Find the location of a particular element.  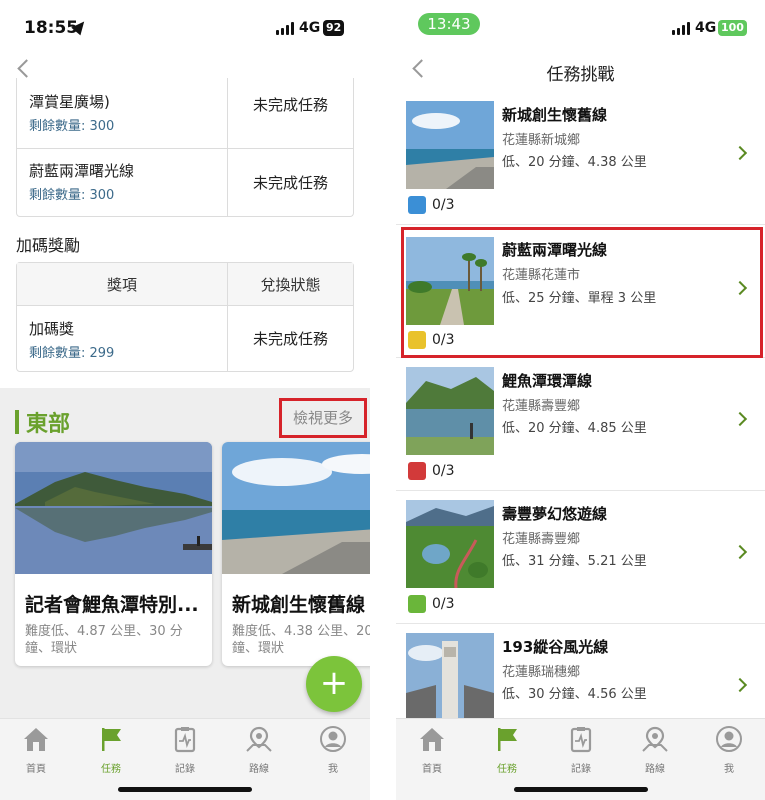

battery-icon: 92 is located at coordinates (334, 28).